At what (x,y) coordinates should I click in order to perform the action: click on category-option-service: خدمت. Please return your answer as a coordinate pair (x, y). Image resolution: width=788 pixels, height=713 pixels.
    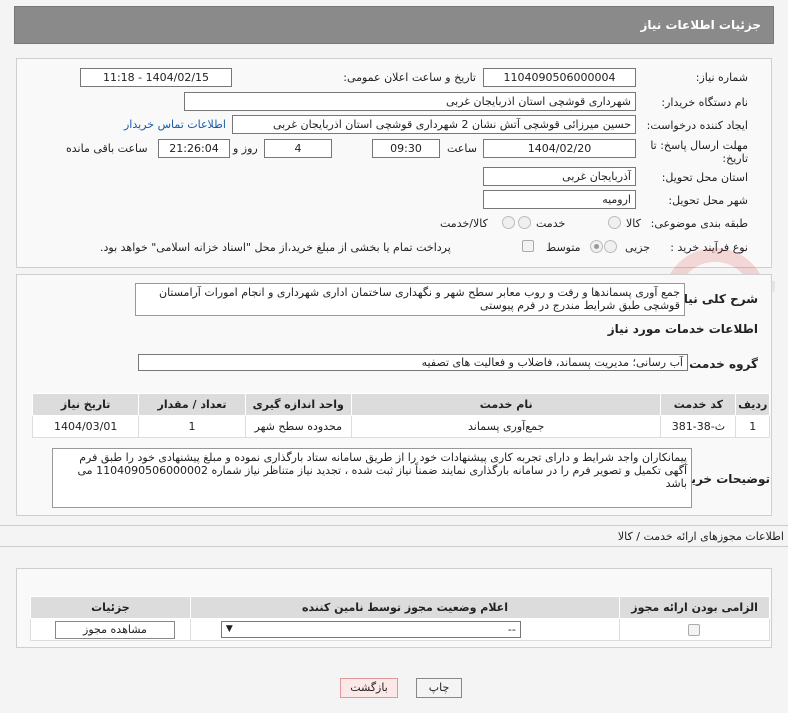
    Looking at the image, I should click on (551, 223).